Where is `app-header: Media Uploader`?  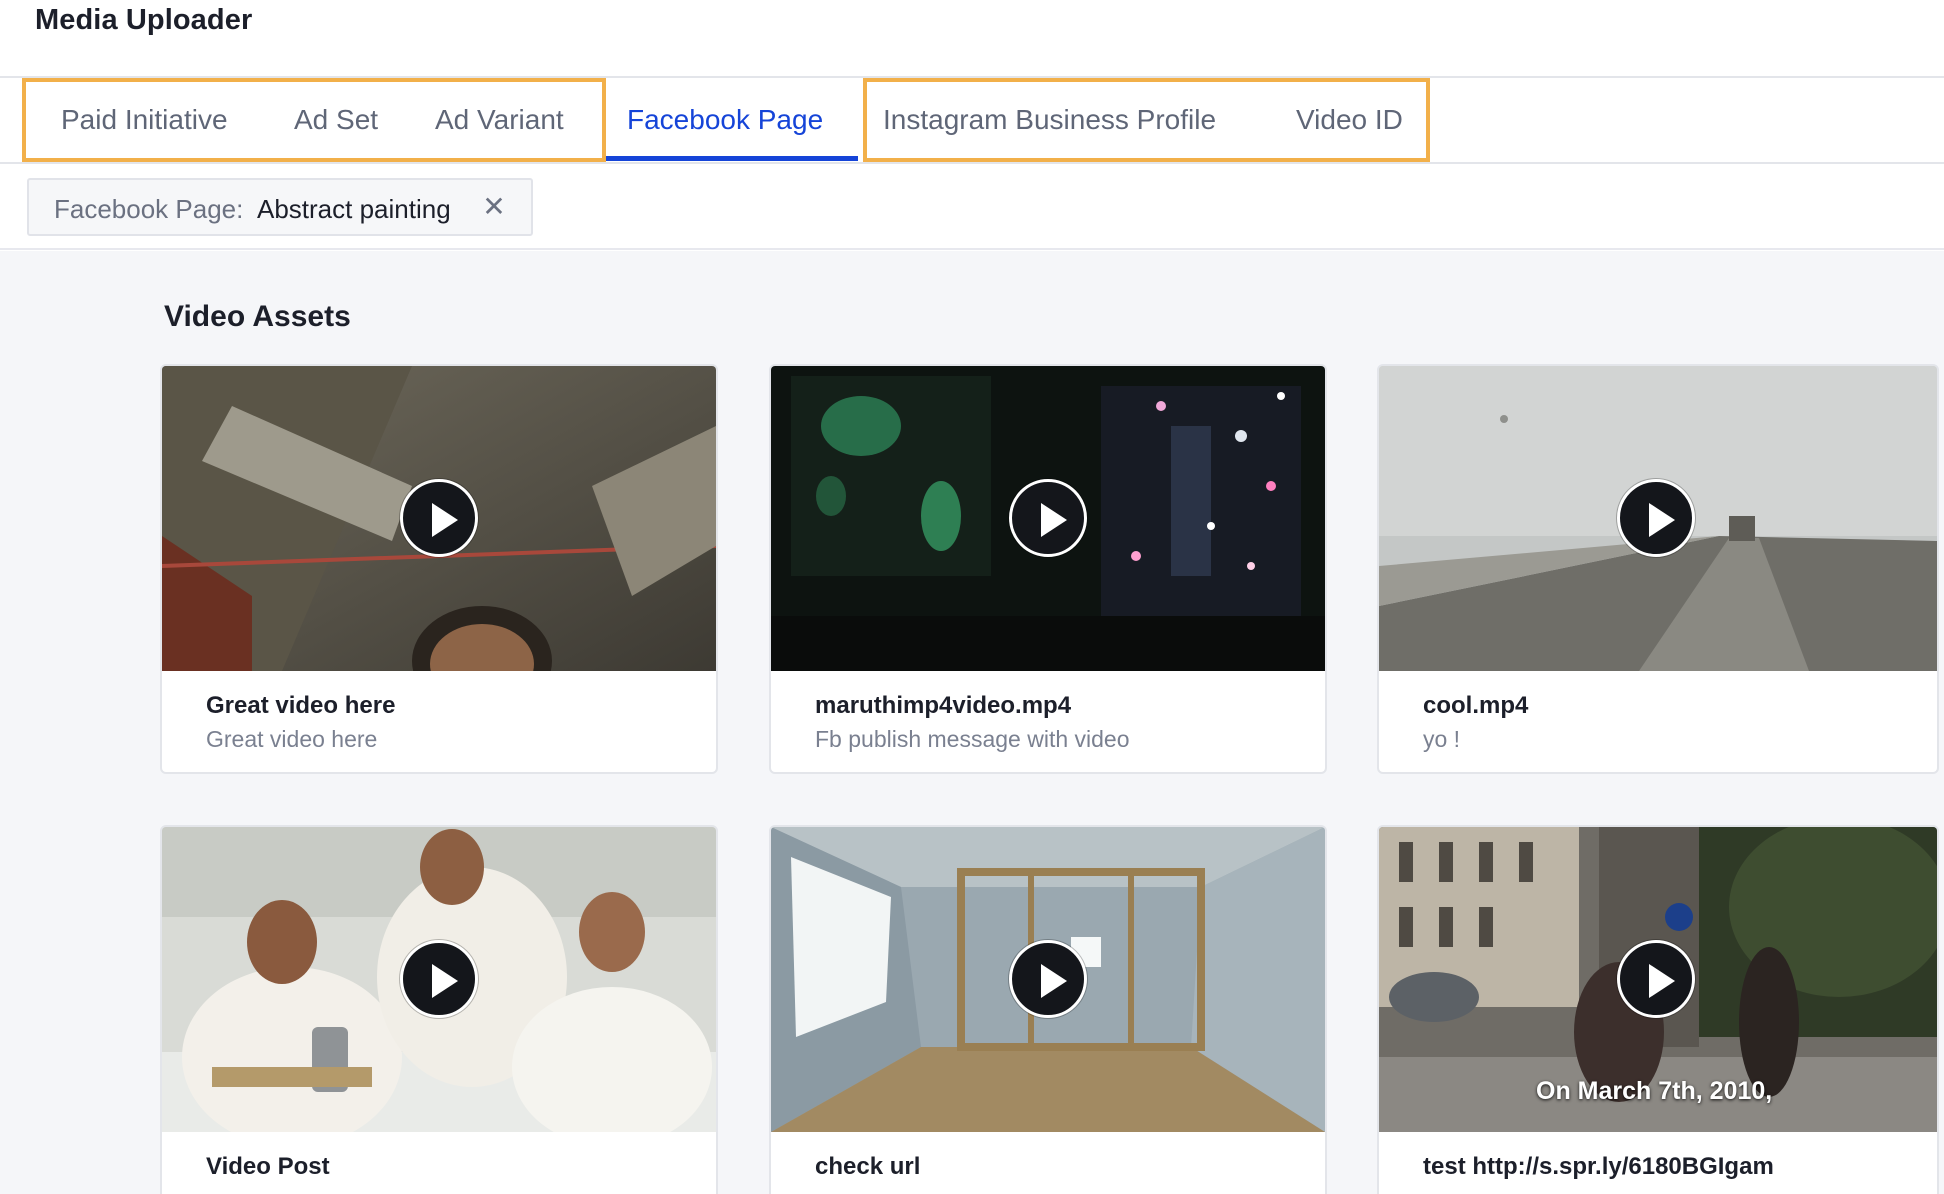
app-header: Media Uploader is located at coordinates (972, 39).